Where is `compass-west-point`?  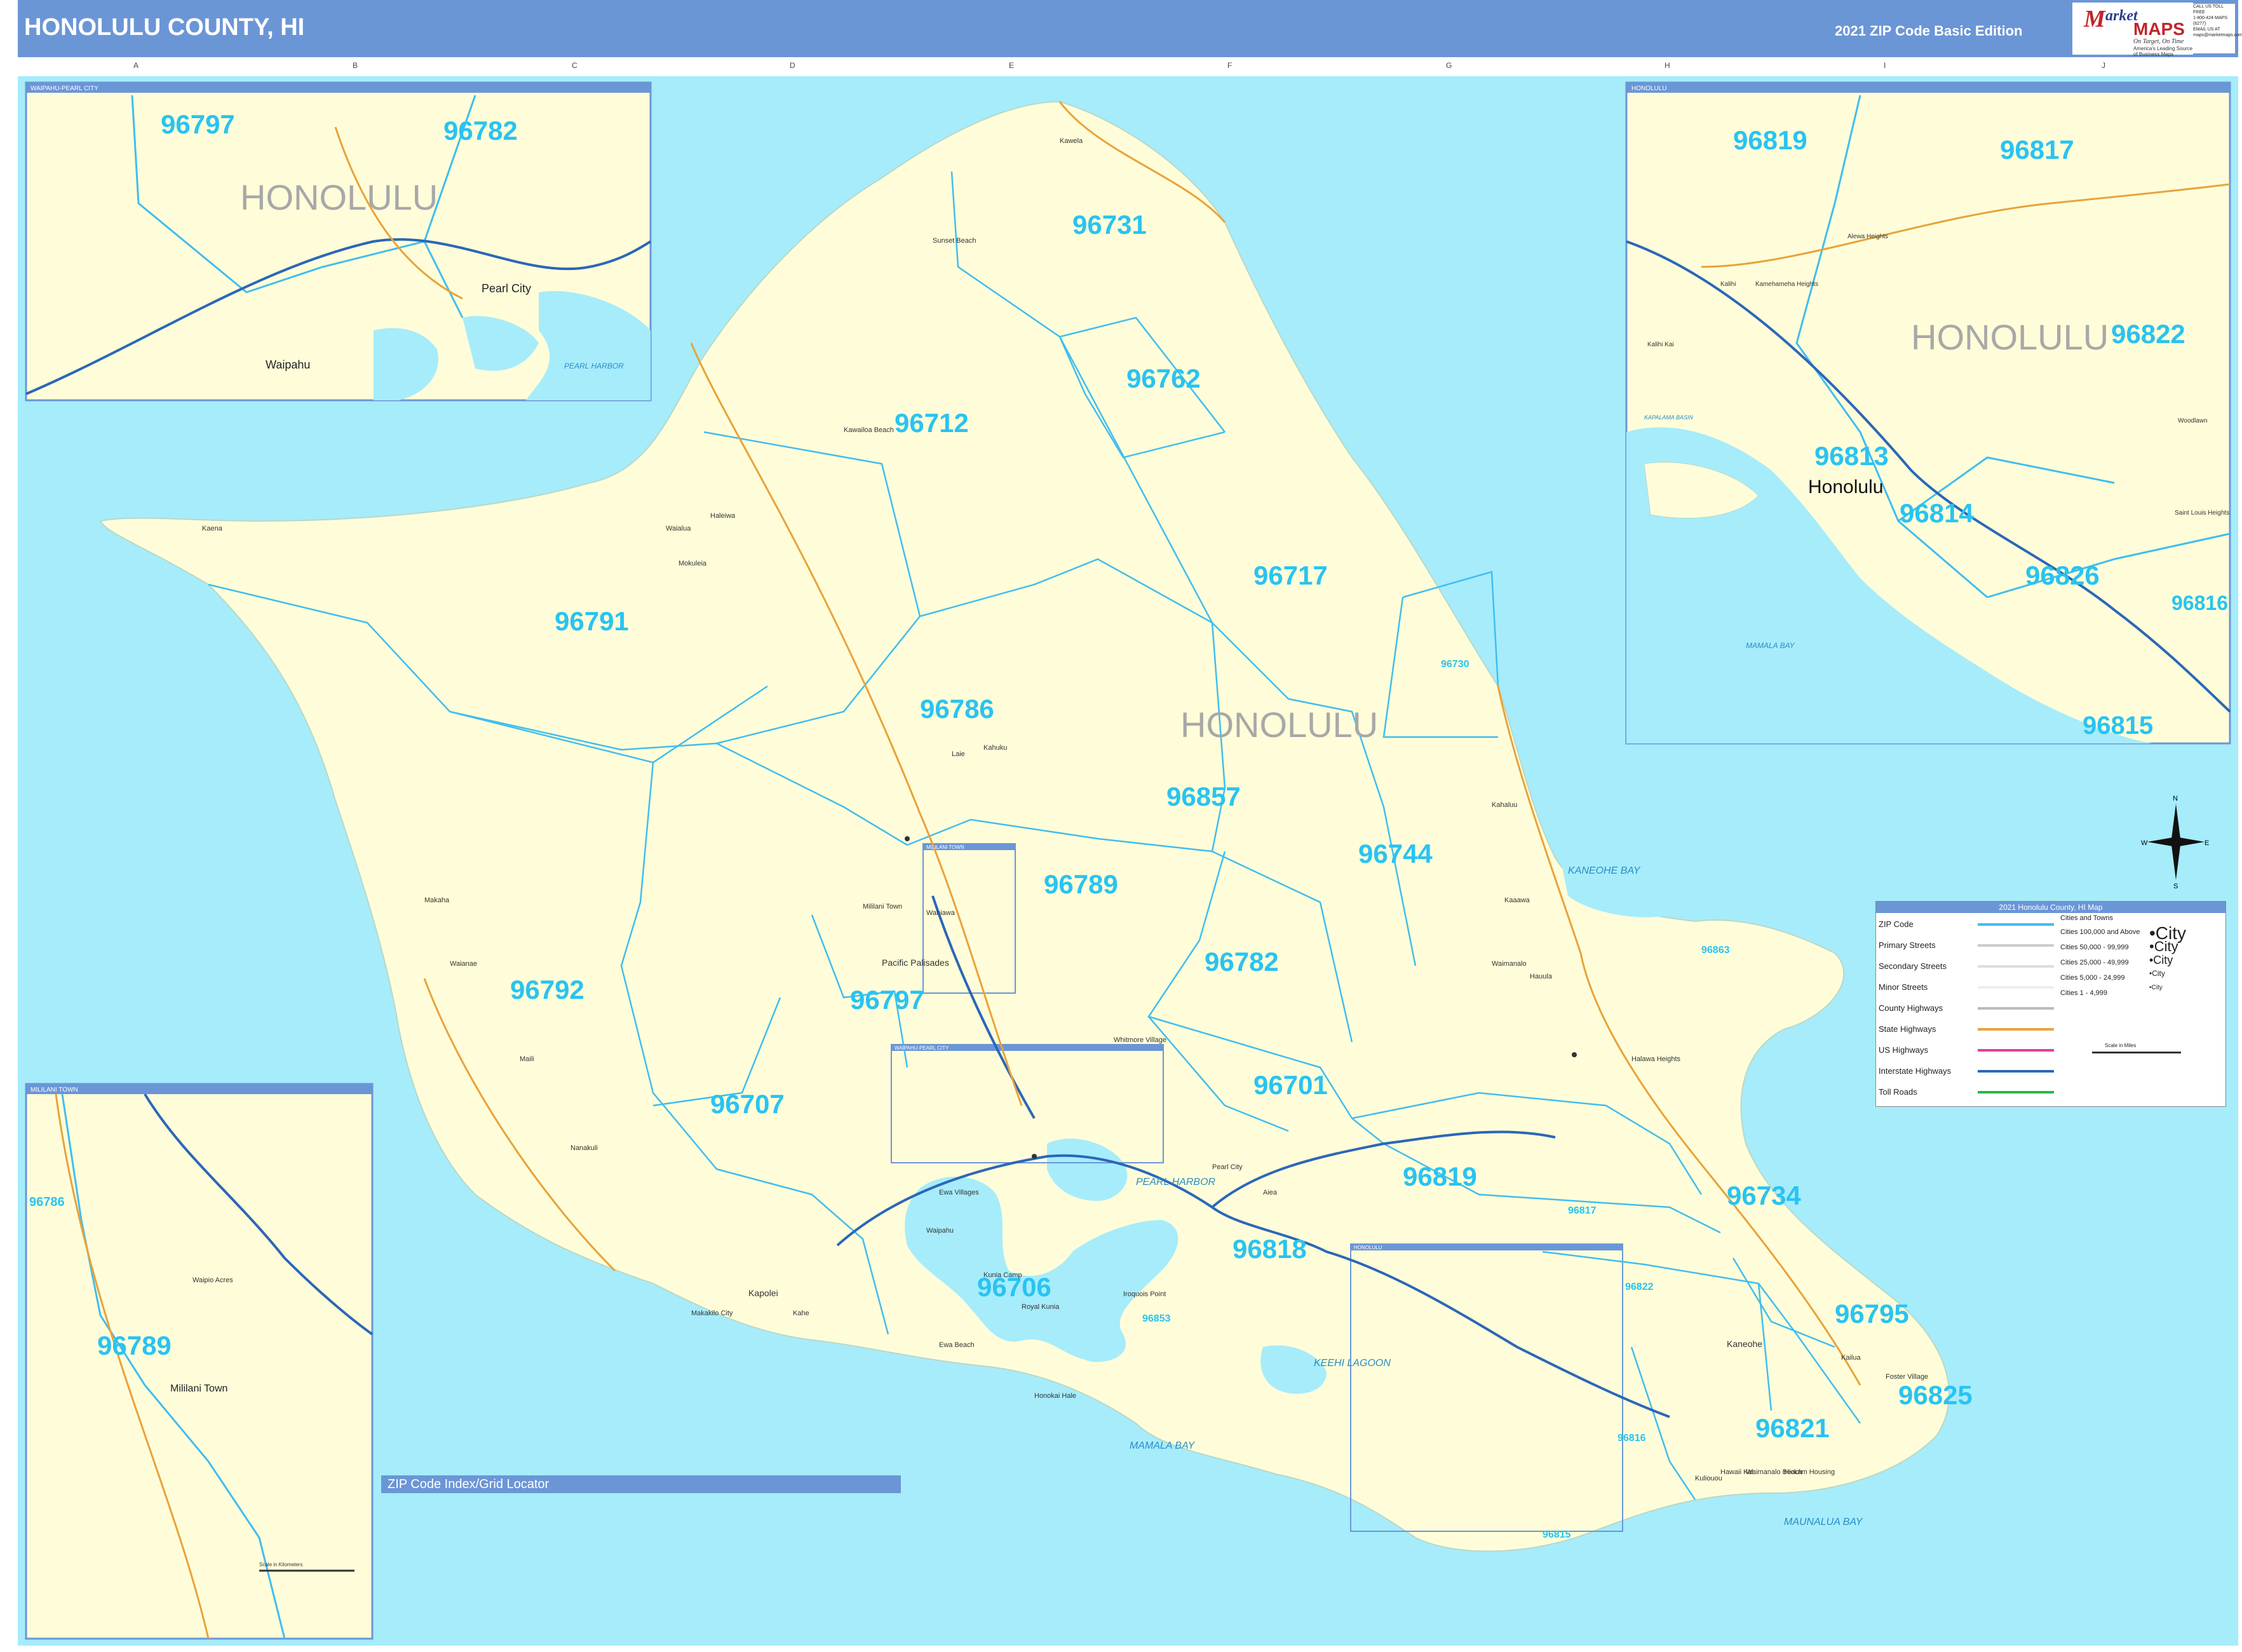 compass-west-point is located at coordinates (2161, 841).